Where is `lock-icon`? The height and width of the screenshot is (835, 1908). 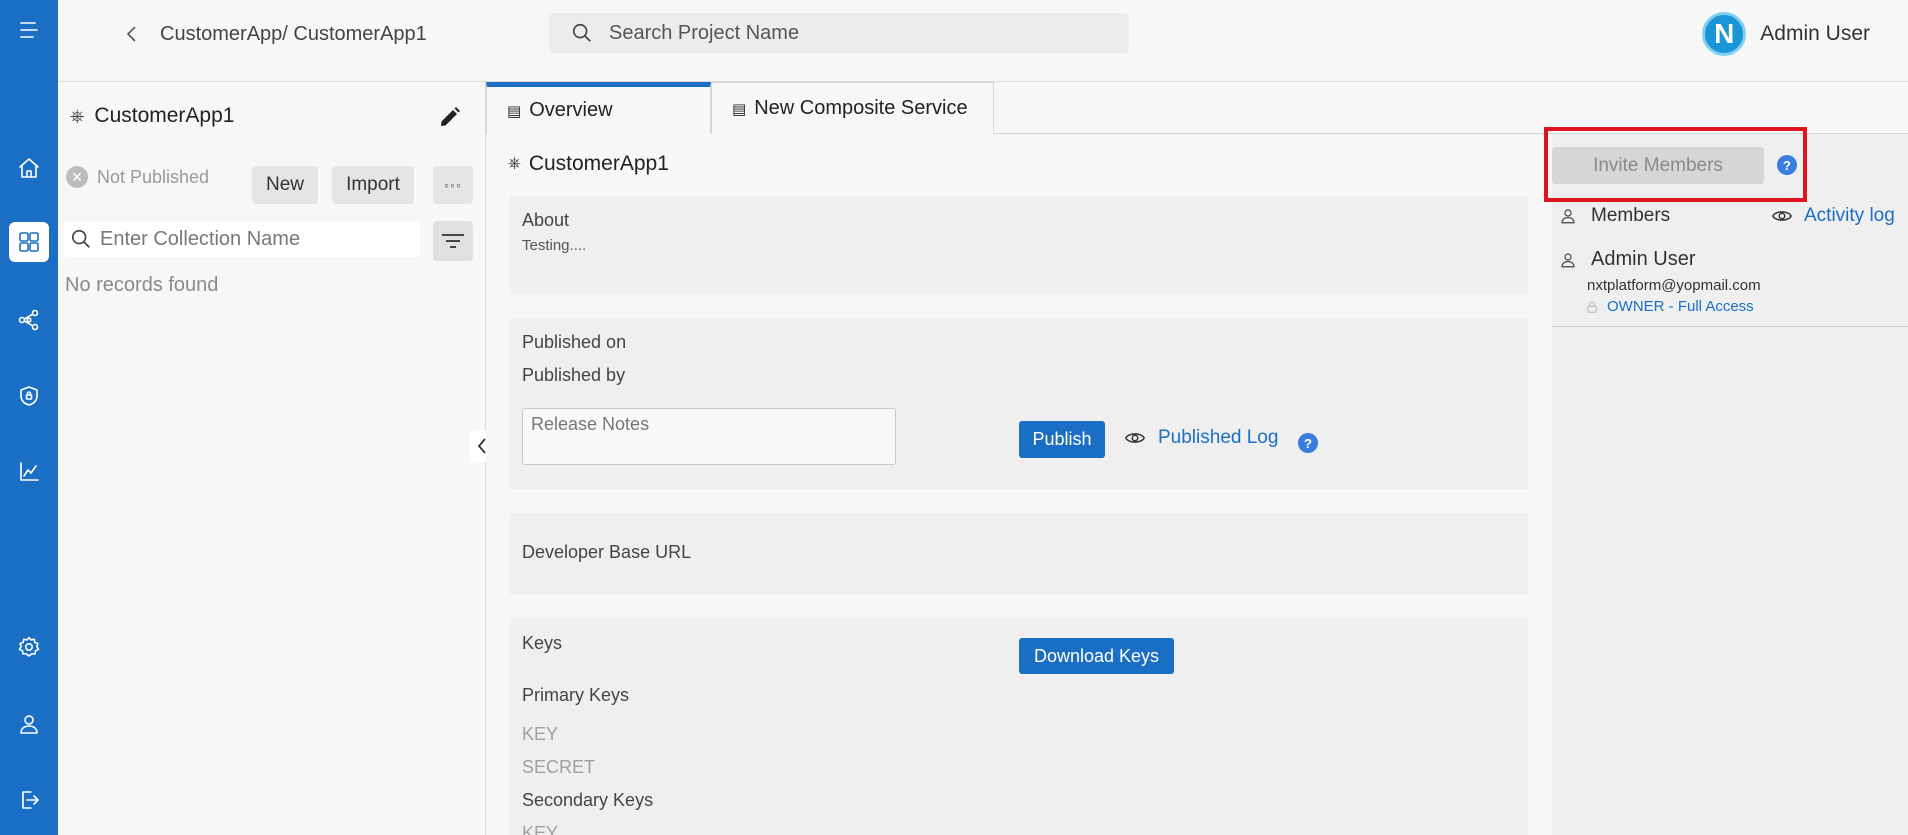
lock-icon is located at coordinates (1592, 306).